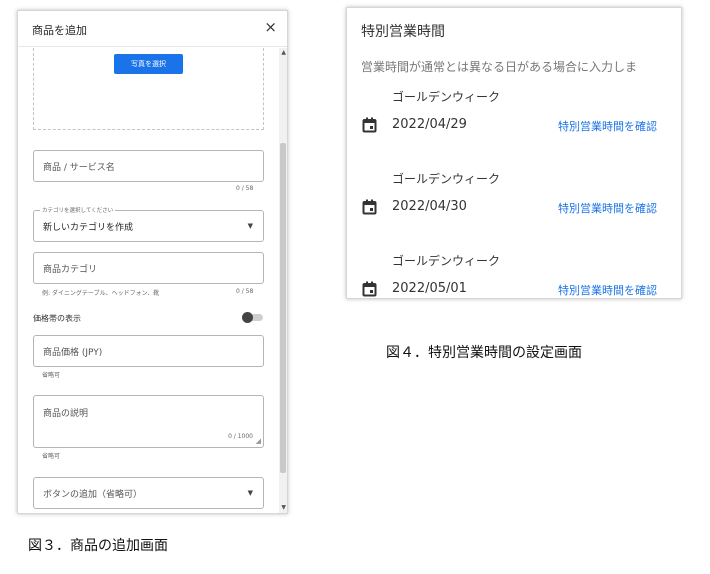 The image size is (710, 574). What do you see at coordinates (148, 224) in the screenshot?
I see `category-select: カテゴリを選択してください 新しいカテゴリを作成 ▼` at bounding box center [148, 224].